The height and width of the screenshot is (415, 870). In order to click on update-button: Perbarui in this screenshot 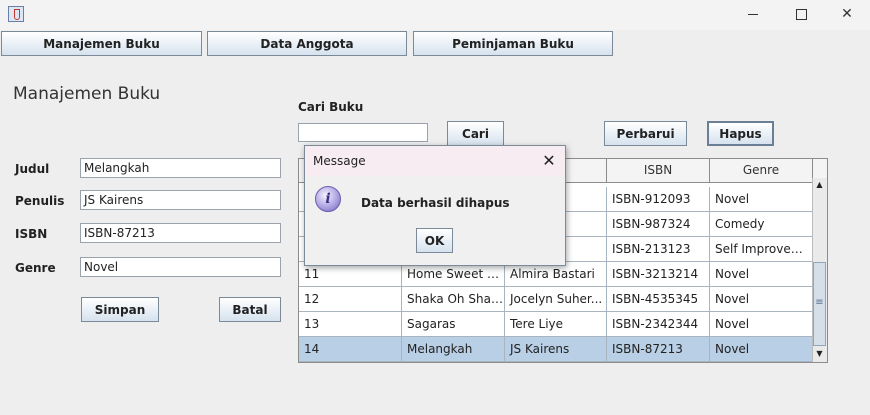, I will do `click(645, 133)`.